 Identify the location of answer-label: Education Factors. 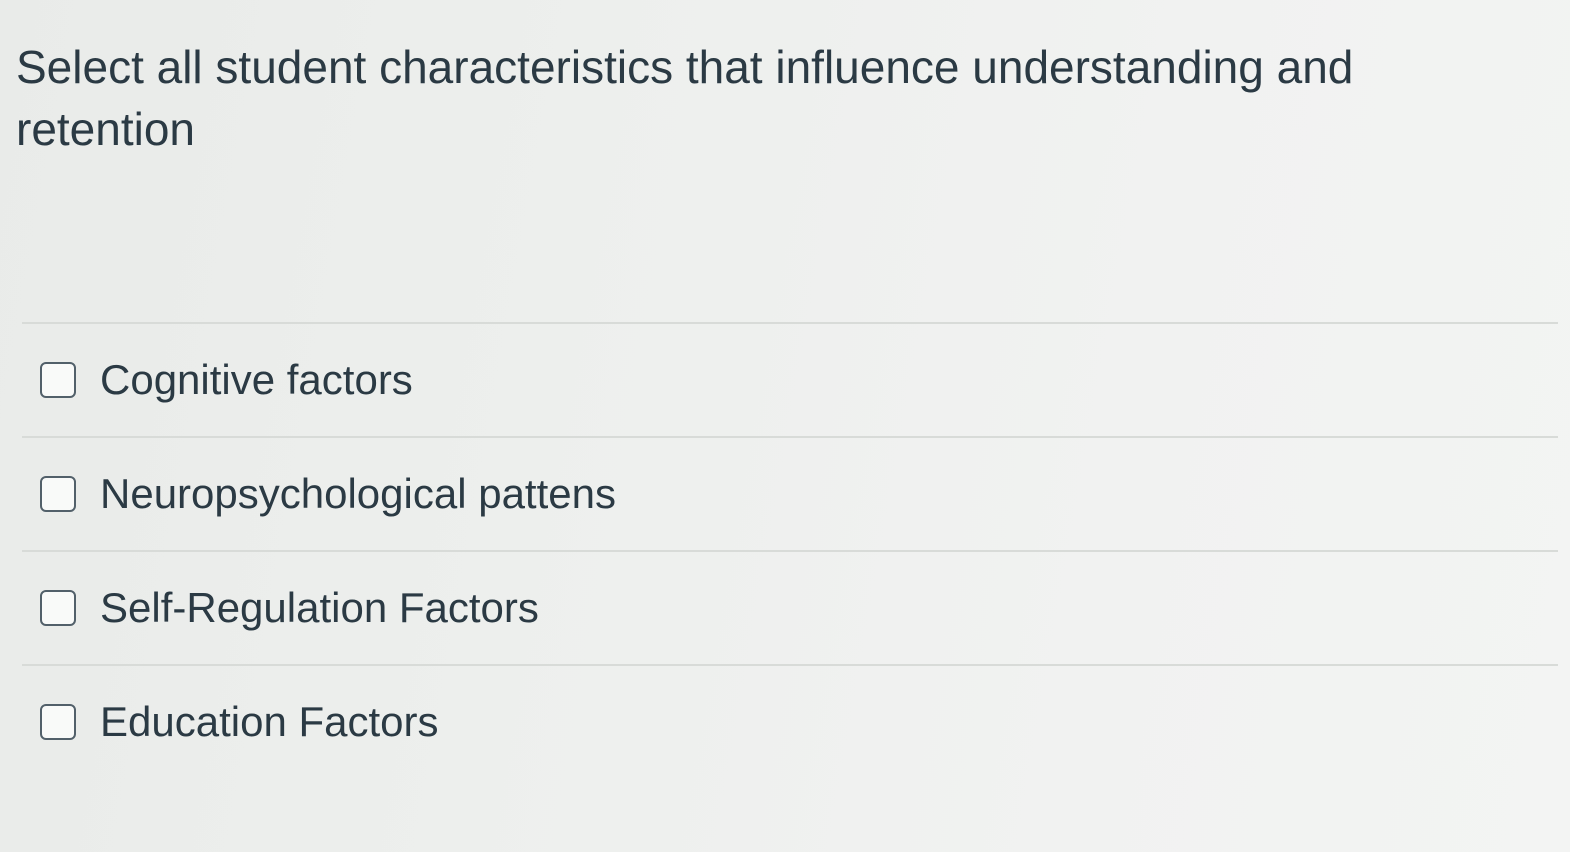
(269, 721).